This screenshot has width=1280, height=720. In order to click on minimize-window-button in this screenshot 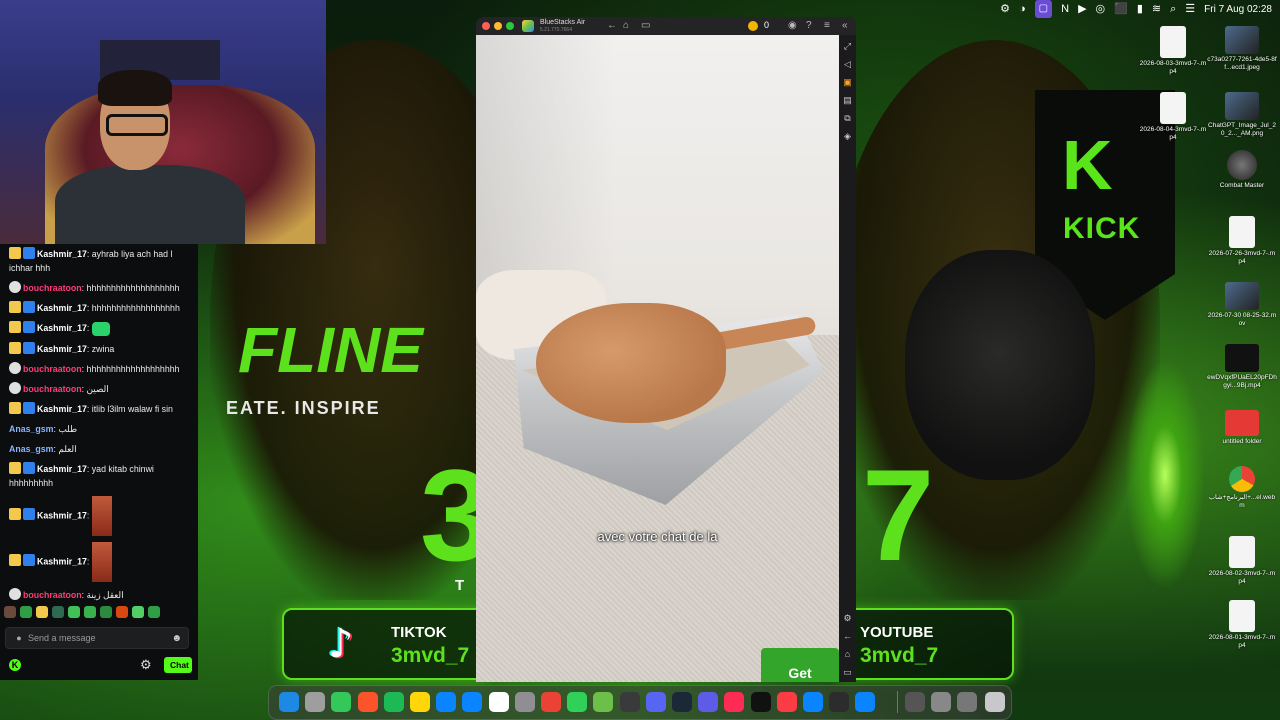, I will do `click(498, 26)`.